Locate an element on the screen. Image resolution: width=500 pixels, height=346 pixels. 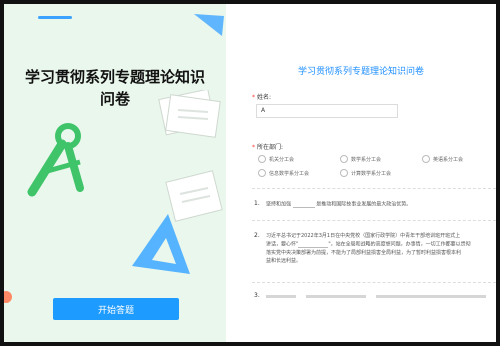
dept-option-label: 信息数学系分工会 is located at coordinates (289, 173).